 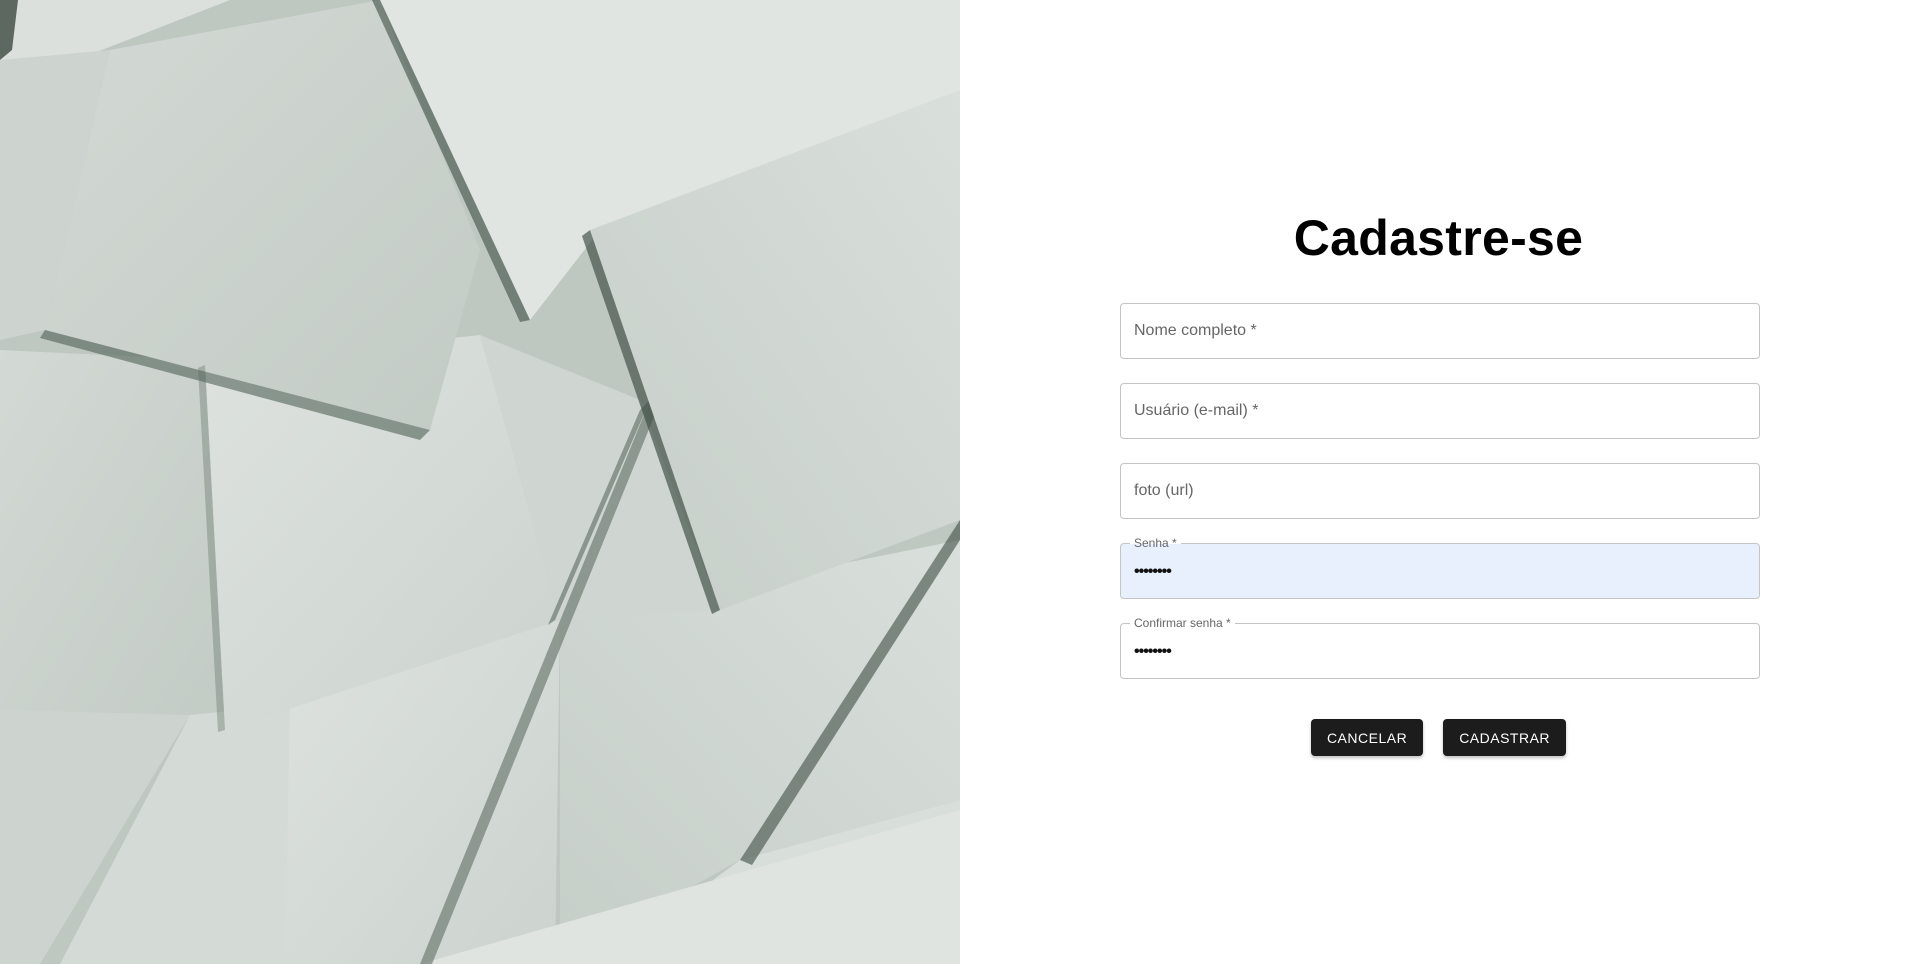 What do you see at coordinates (1440, 647) in the screenshot?
I see `confirm-password-field: Confirmar senha * ••••••••` at bounding box center [1440, 647].